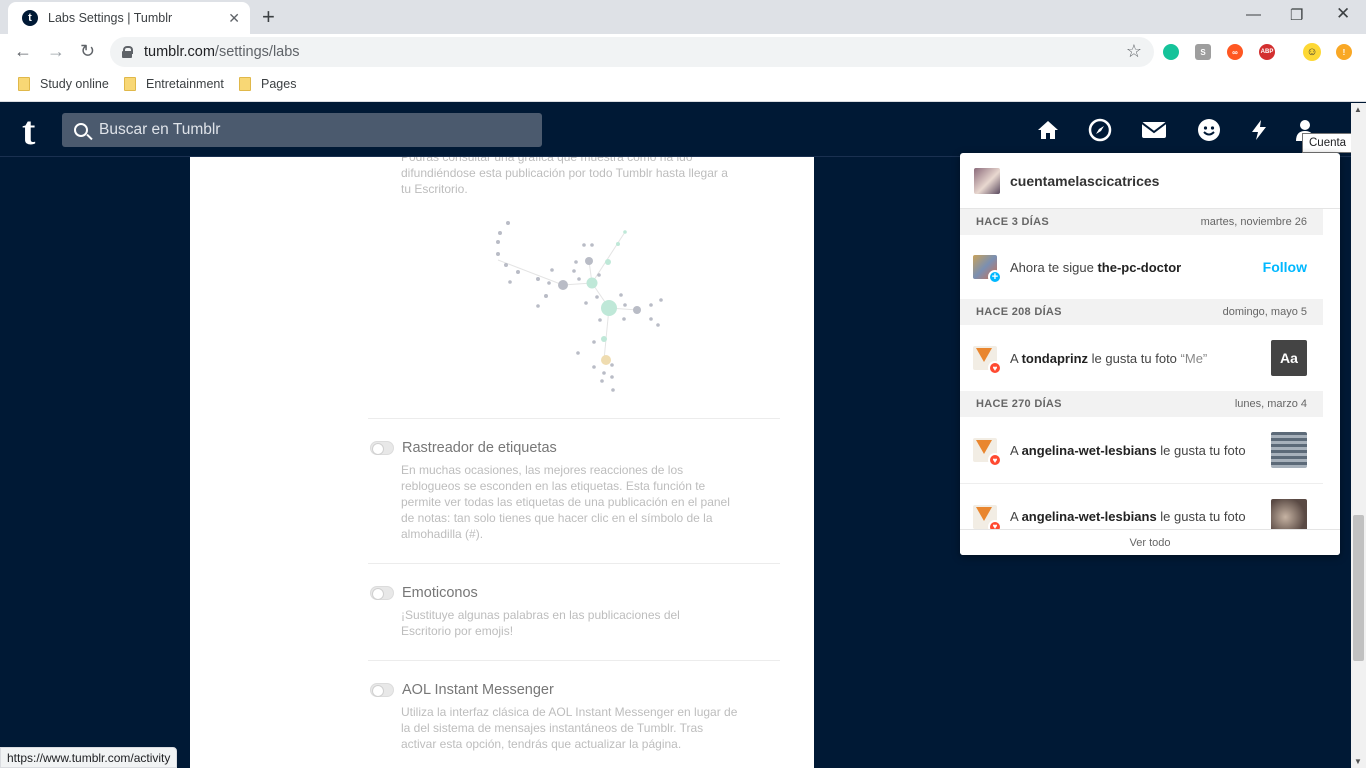 The width and height of the screenshot is (1366, 768). I want to click on post-thumbnail: Aa, so click(1289, 358).